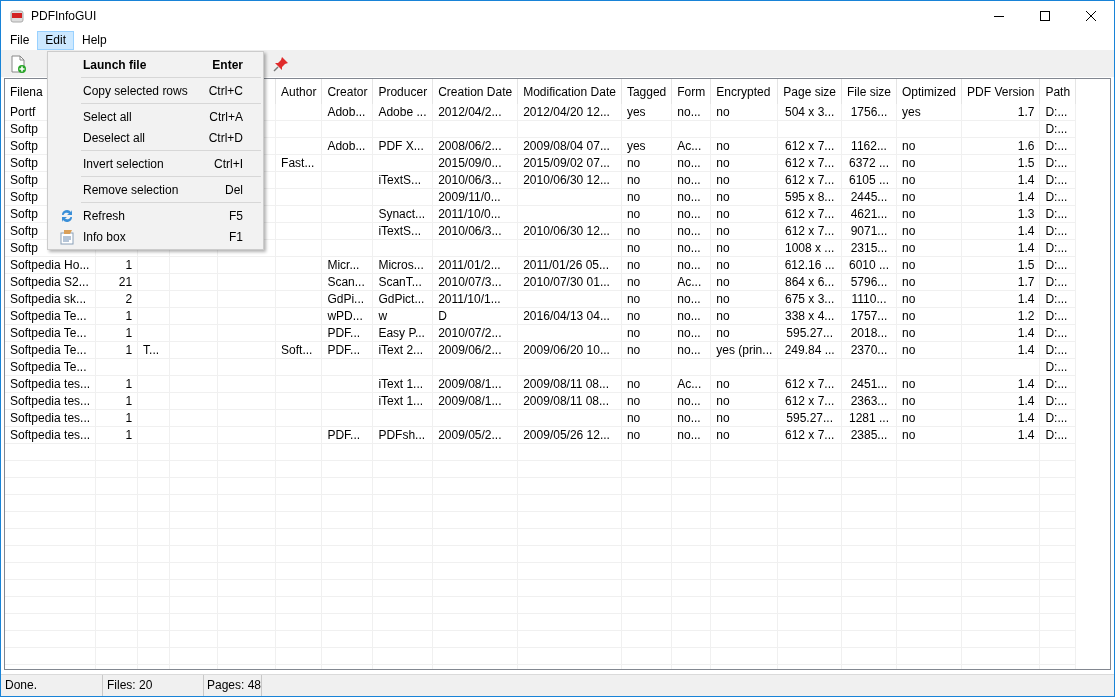 The width and height of the screenshot is (1115, 697). Describe the element at coordinates (743, 91) in the screenshot. I see `column-header: Encrypted` at that location.